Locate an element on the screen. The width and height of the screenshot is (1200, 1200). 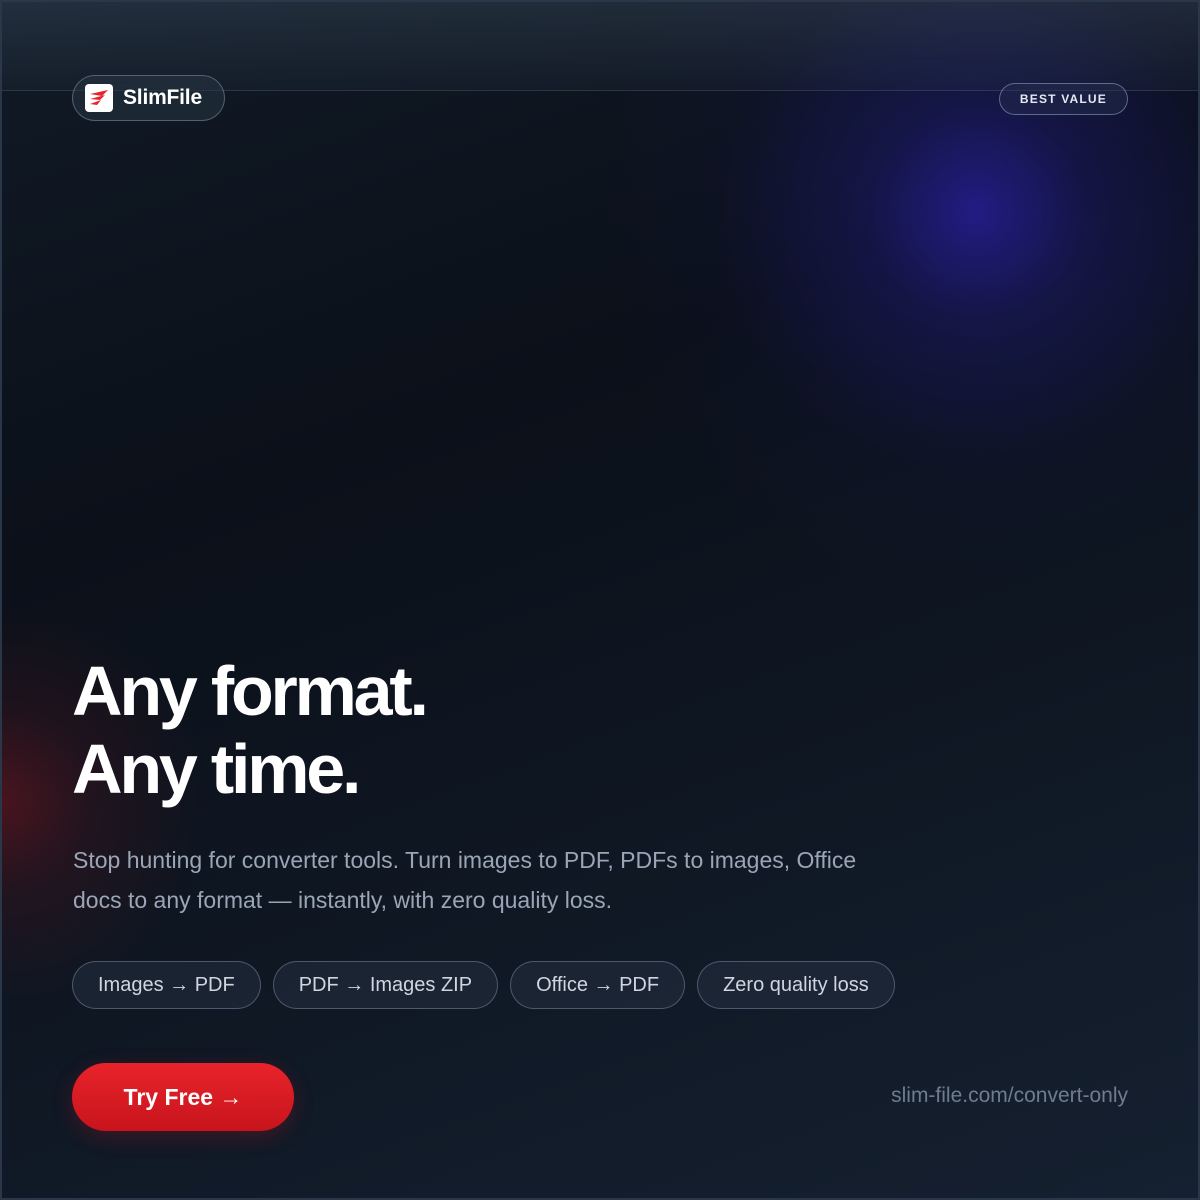
feature-chip-images-to-pdf: Images → PDF is located at coordinates (166, 985).